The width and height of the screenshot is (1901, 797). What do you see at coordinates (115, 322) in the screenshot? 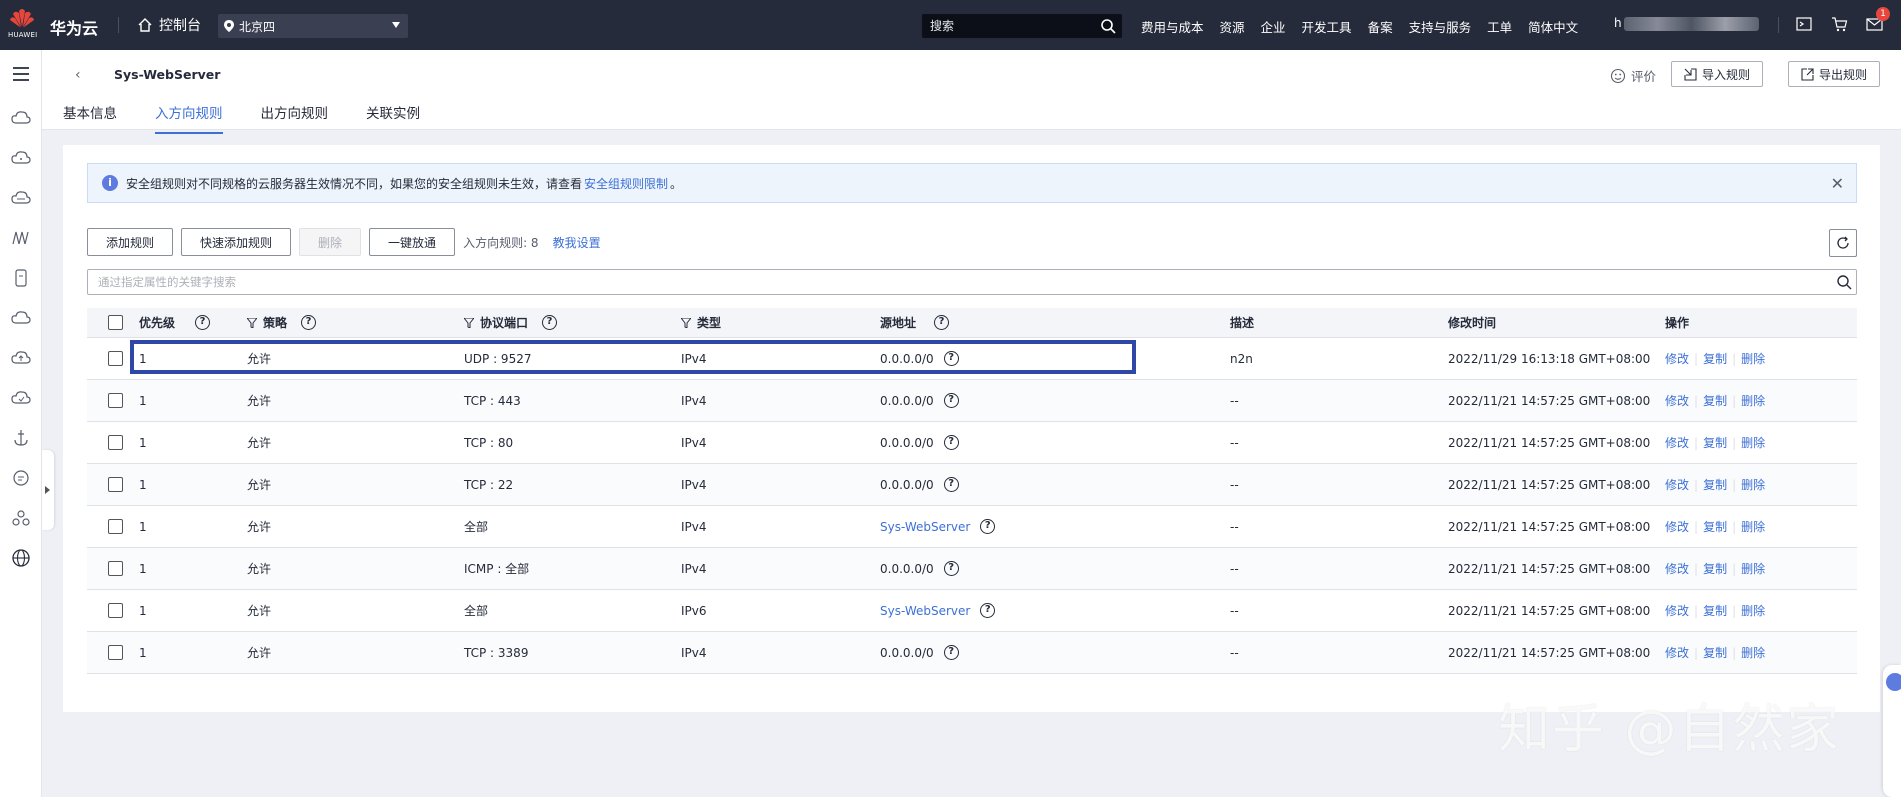
I see `select-all-checkbox` at bounding box center [115, 322].